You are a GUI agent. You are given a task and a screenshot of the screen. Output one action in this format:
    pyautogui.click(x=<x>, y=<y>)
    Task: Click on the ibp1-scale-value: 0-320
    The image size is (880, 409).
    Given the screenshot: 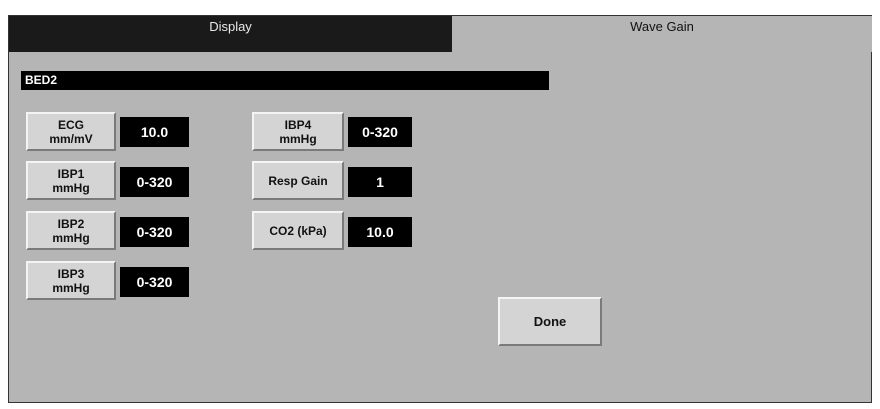 What is the action you would take?
    pyautogui.click(x=154, y=182)
    